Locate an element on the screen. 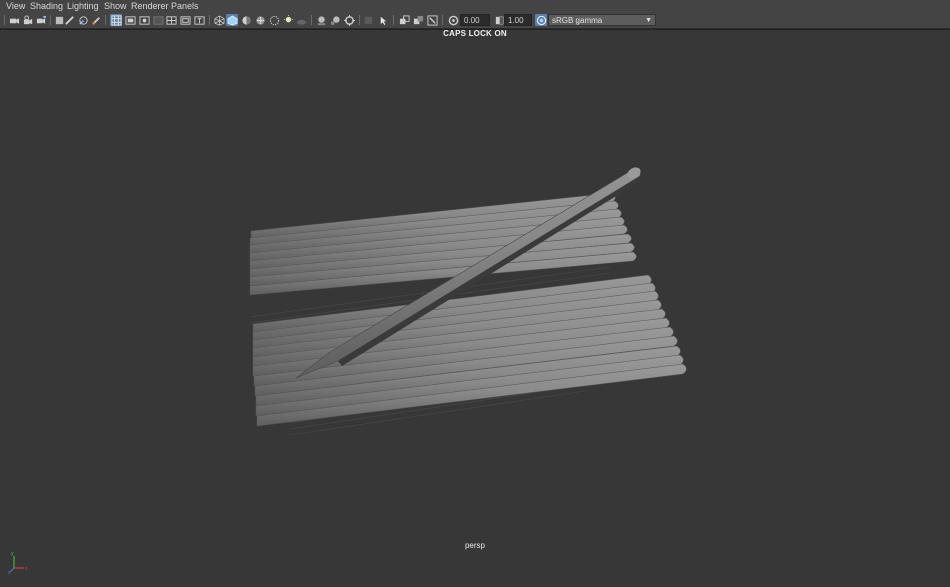  view-axis-indicator: y x z is located at coordinates (20, 564).